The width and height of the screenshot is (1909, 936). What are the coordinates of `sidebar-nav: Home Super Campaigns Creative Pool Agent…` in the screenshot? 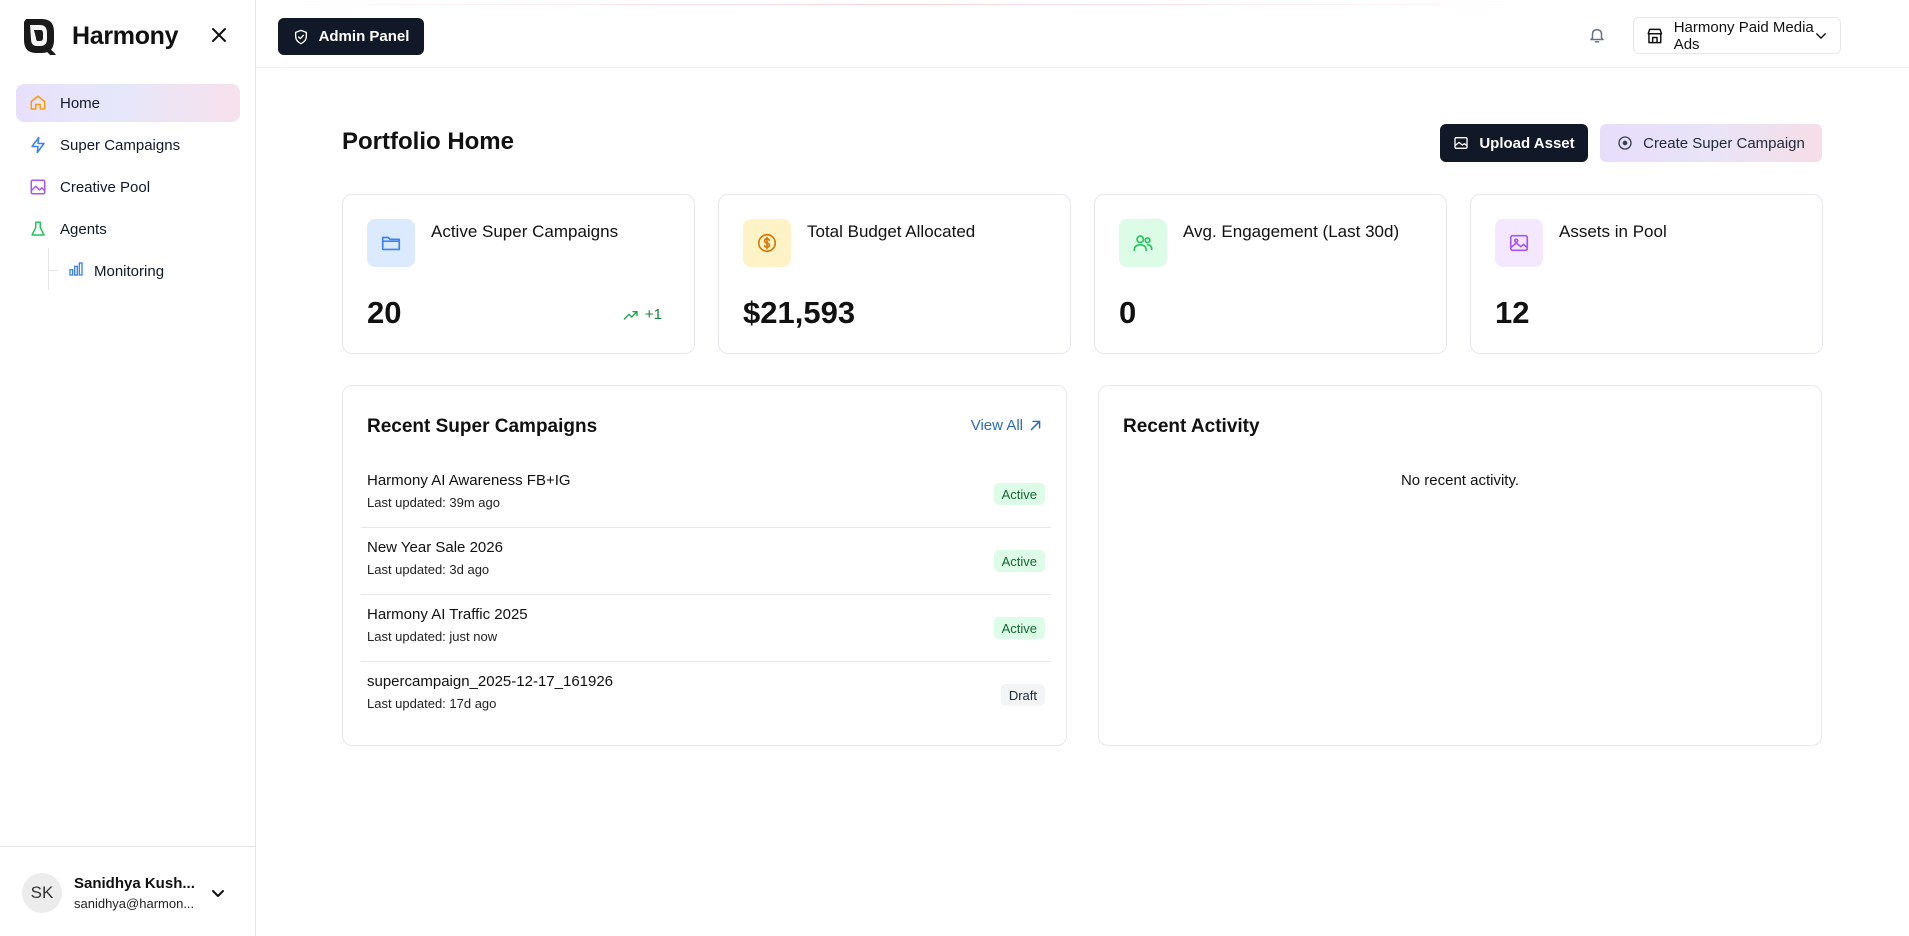 It's located at (128, 188).